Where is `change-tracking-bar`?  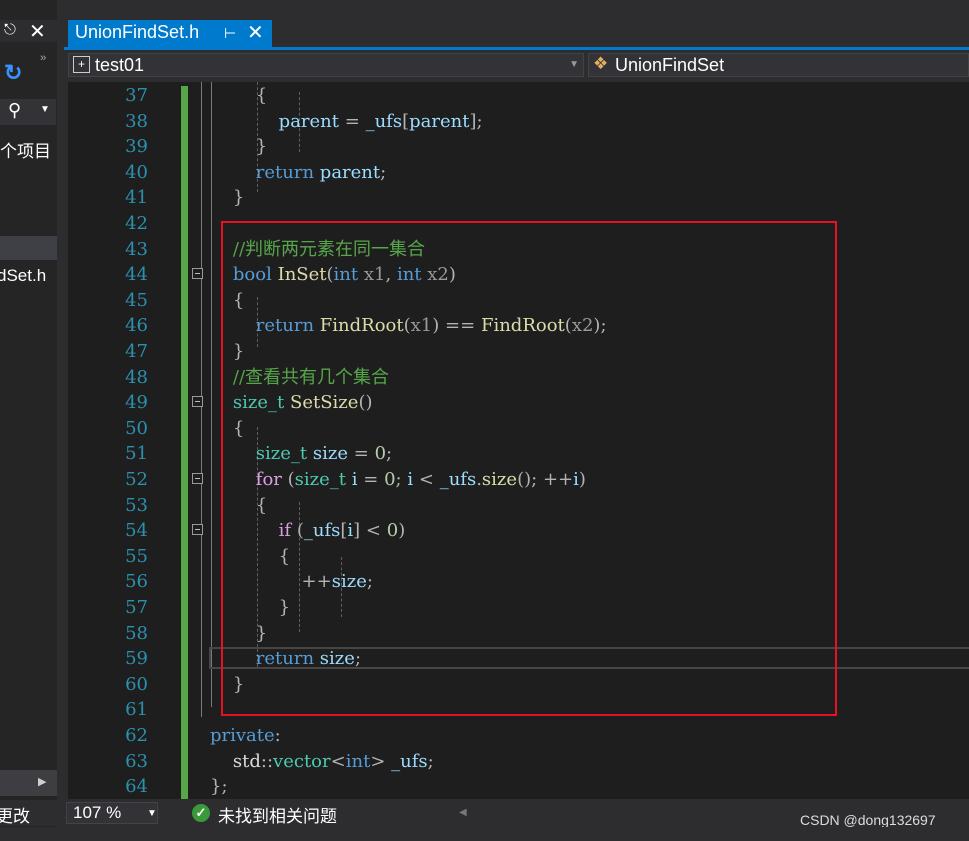 change-tracking-bar is located at coordinates (184, 442).